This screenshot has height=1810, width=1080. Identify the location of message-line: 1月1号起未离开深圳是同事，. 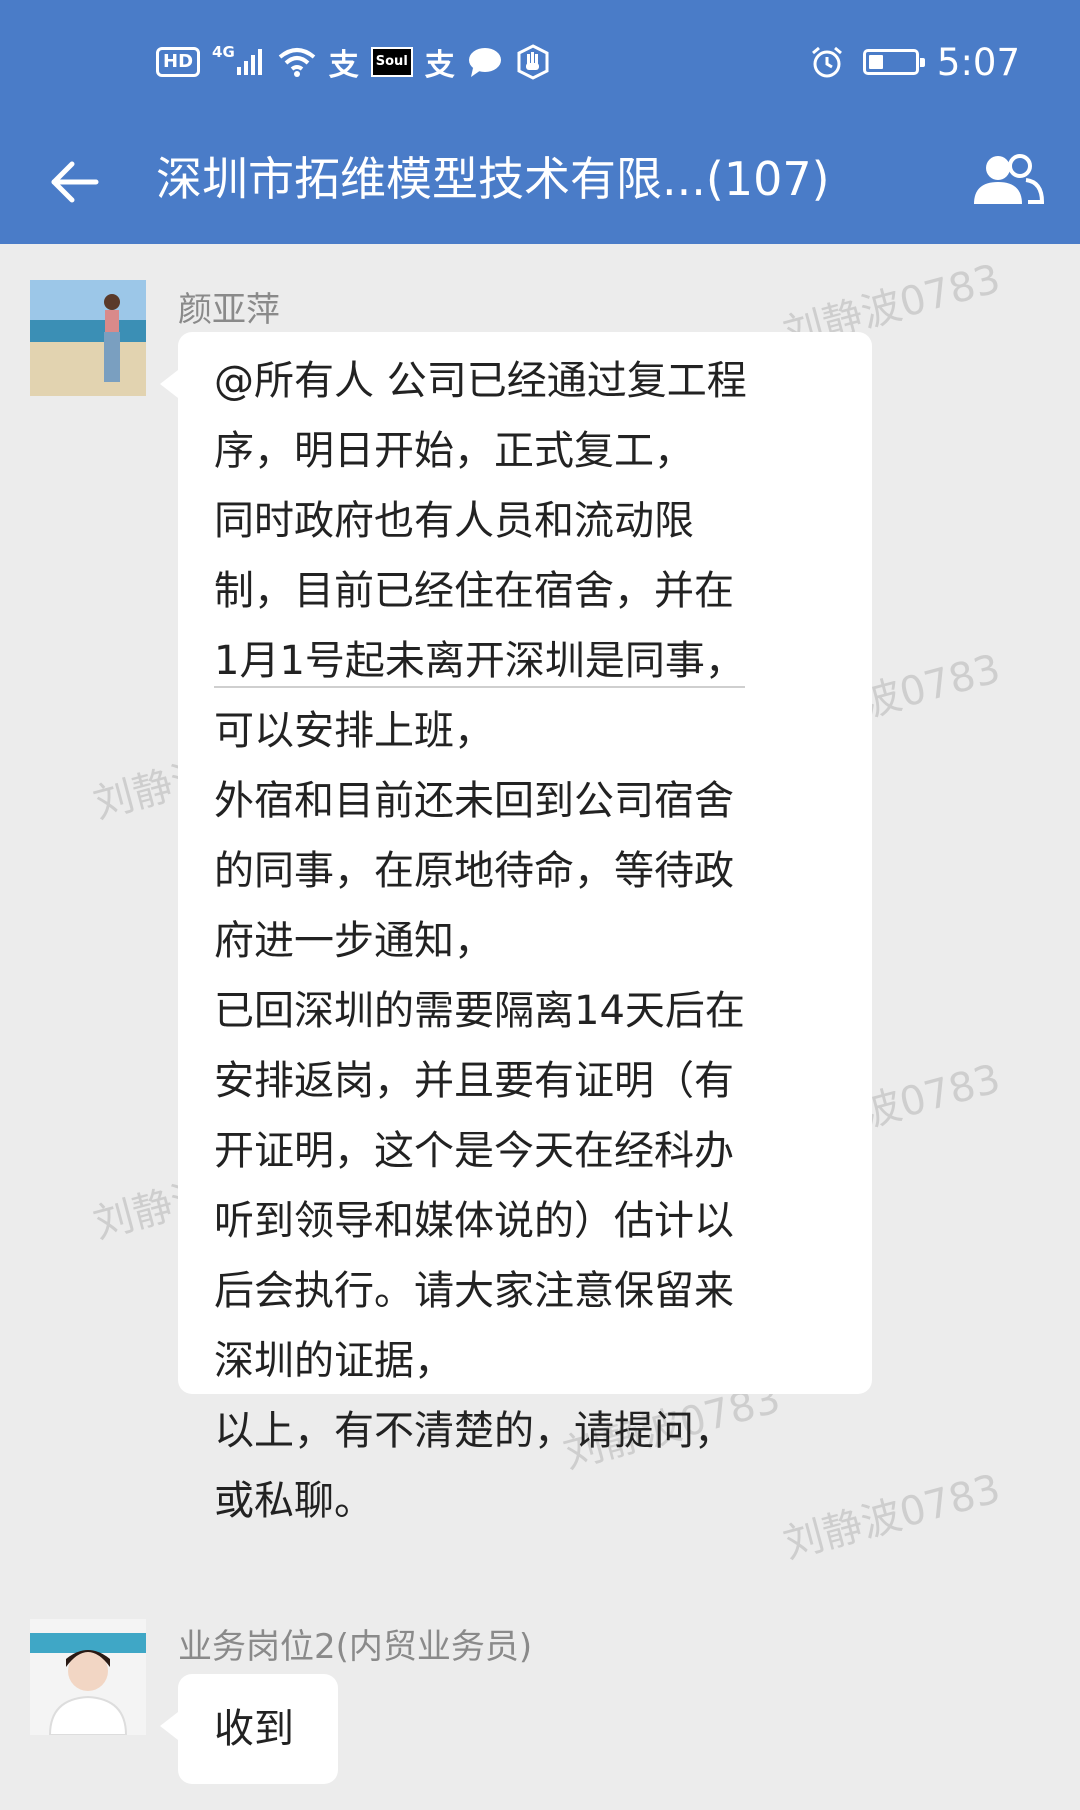
(533, 661).